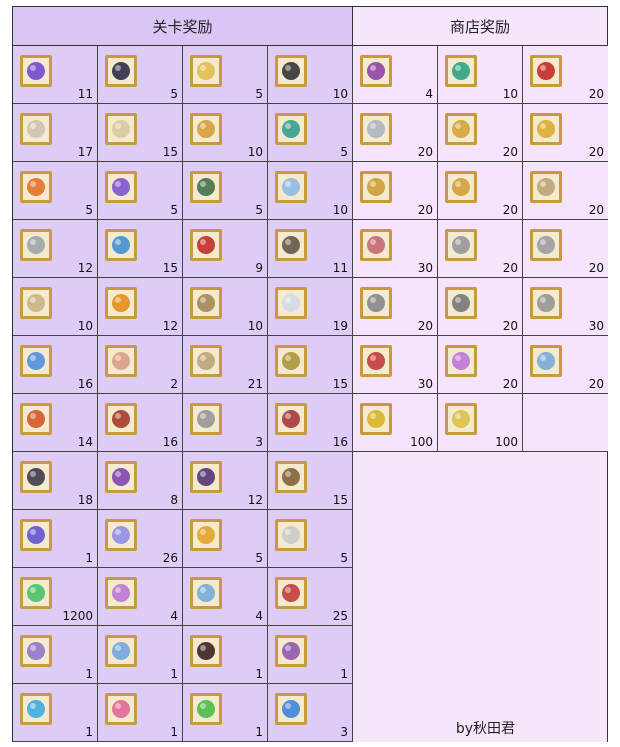  What do you see at coordinates (376, 419) in the screenshot?
I see `gold-servant-card-icon` at bounding box center [376, 419].